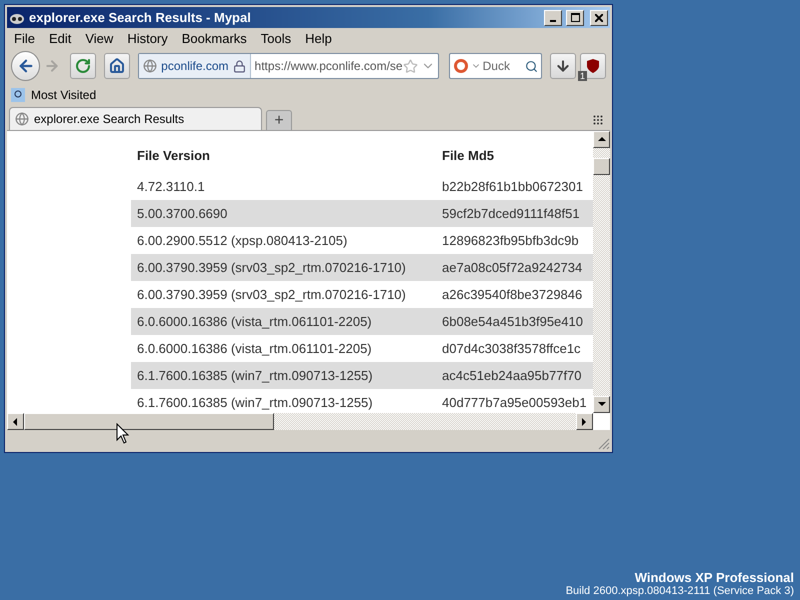 The height and width of the screenshot is (600, 800). I want to click on download-button, so click(563, 66).